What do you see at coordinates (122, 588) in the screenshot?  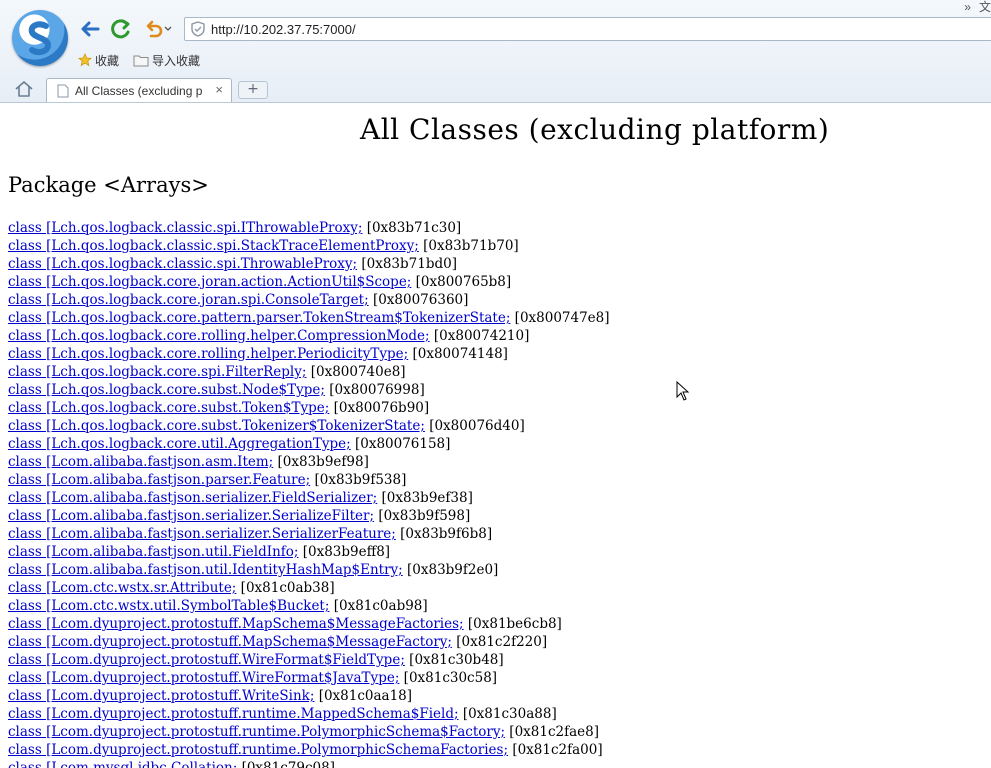 I see `class-link: class [Lcom.ctc.wstx.sr.Attribute;` at bounding box center [122, 588].